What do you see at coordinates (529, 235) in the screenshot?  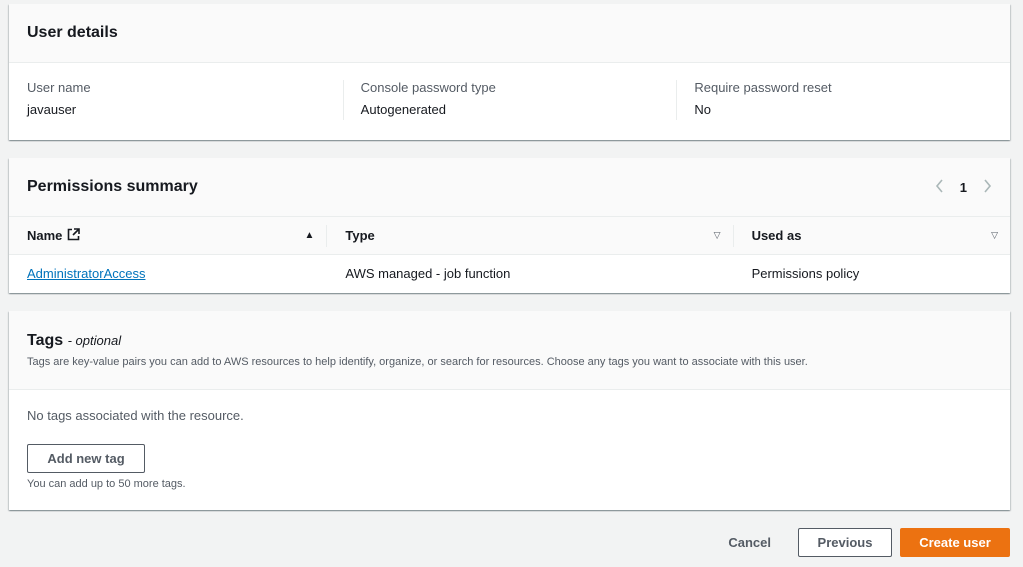 I see `column-header-type: Type ▽` at bounding box center [529, 235].